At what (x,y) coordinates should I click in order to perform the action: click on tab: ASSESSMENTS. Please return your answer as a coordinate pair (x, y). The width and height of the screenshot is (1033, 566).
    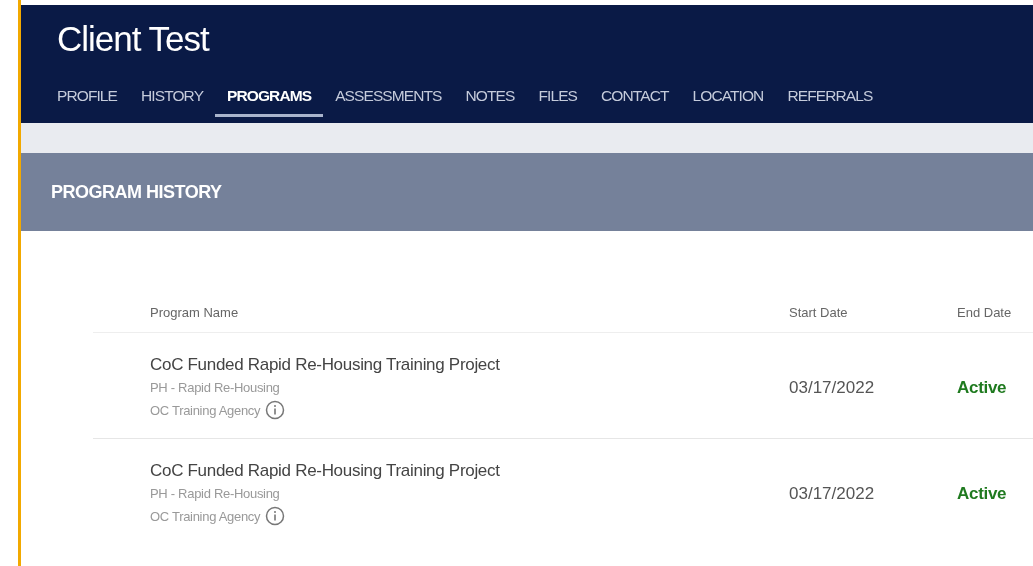
    Looking at the image, I should click on (388, 98).